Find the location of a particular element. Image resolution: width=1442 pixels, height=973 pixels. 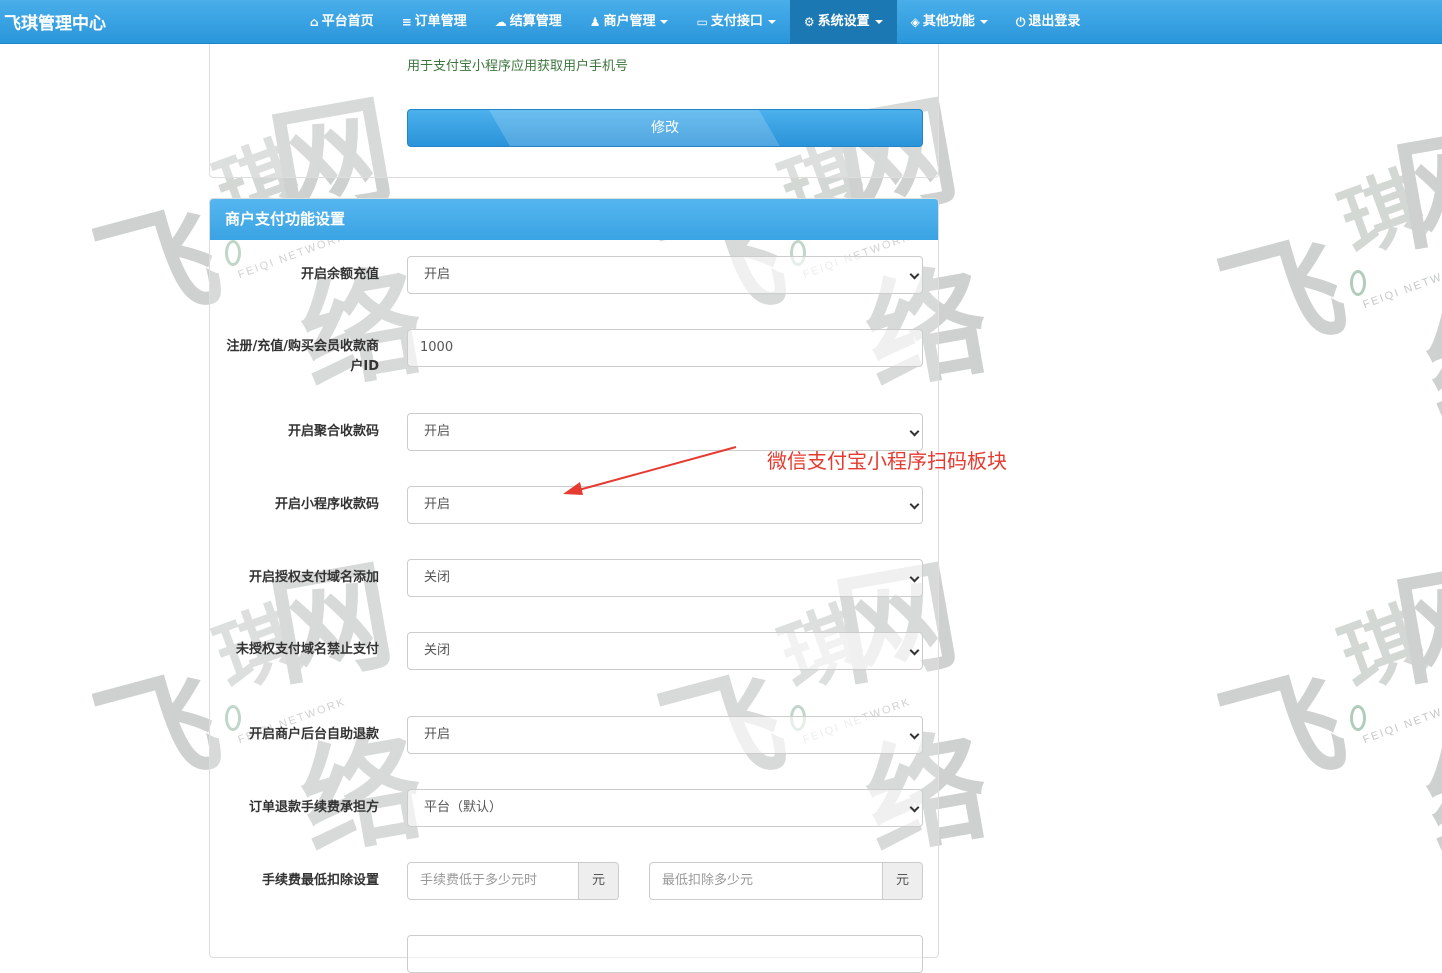

nav-merchants-label: 商户管理 is located at coordinates (629, 21).